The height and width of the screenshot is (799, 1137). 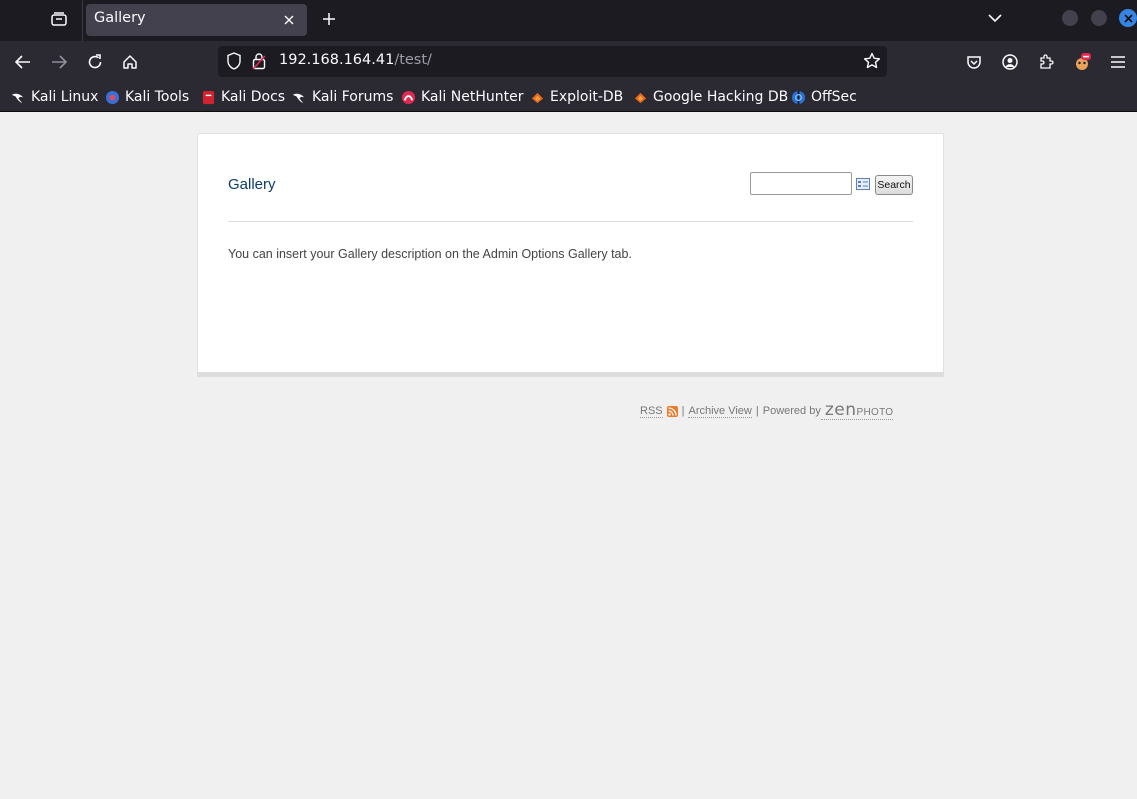 What do you see at coordinates (196, 20) in the screenshot?
I see `tab-gallery: Gallery` at bounding box center [196, 20].